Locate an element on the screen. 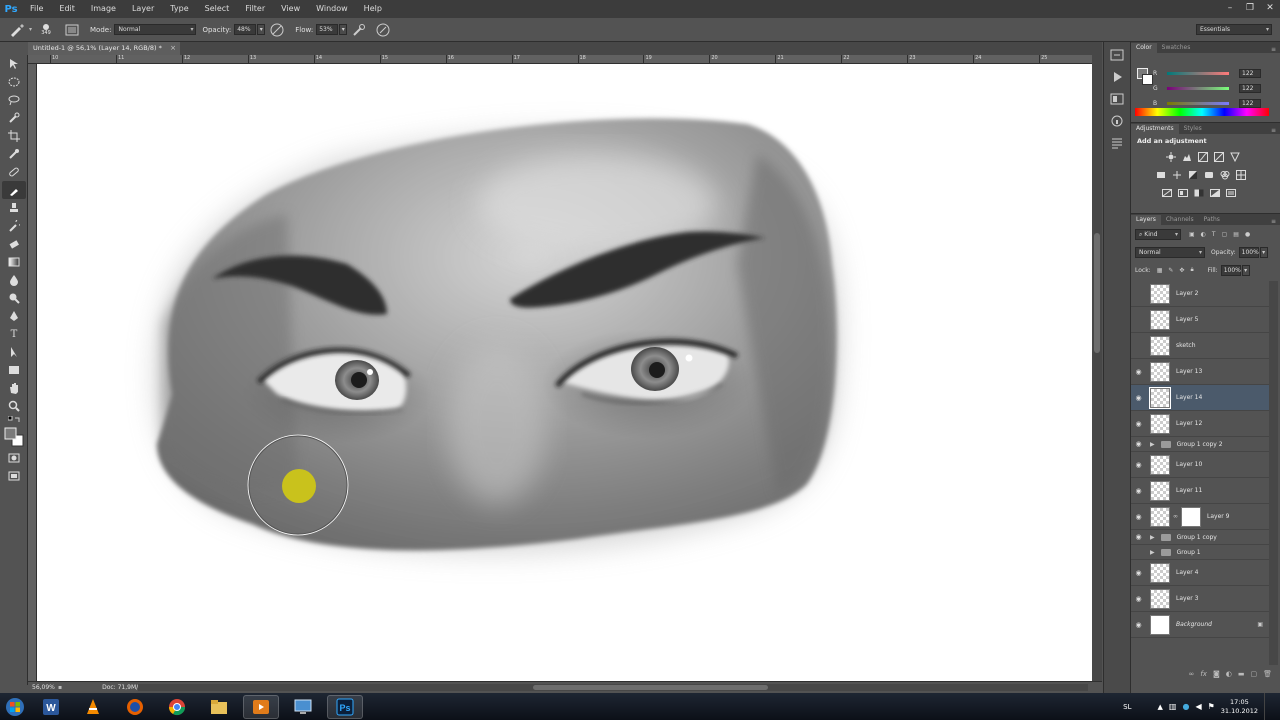 Image resolution: width=1280 pixels, height=720 pixels. brush-size-picker: 349 is located at coordinates (46, 30).